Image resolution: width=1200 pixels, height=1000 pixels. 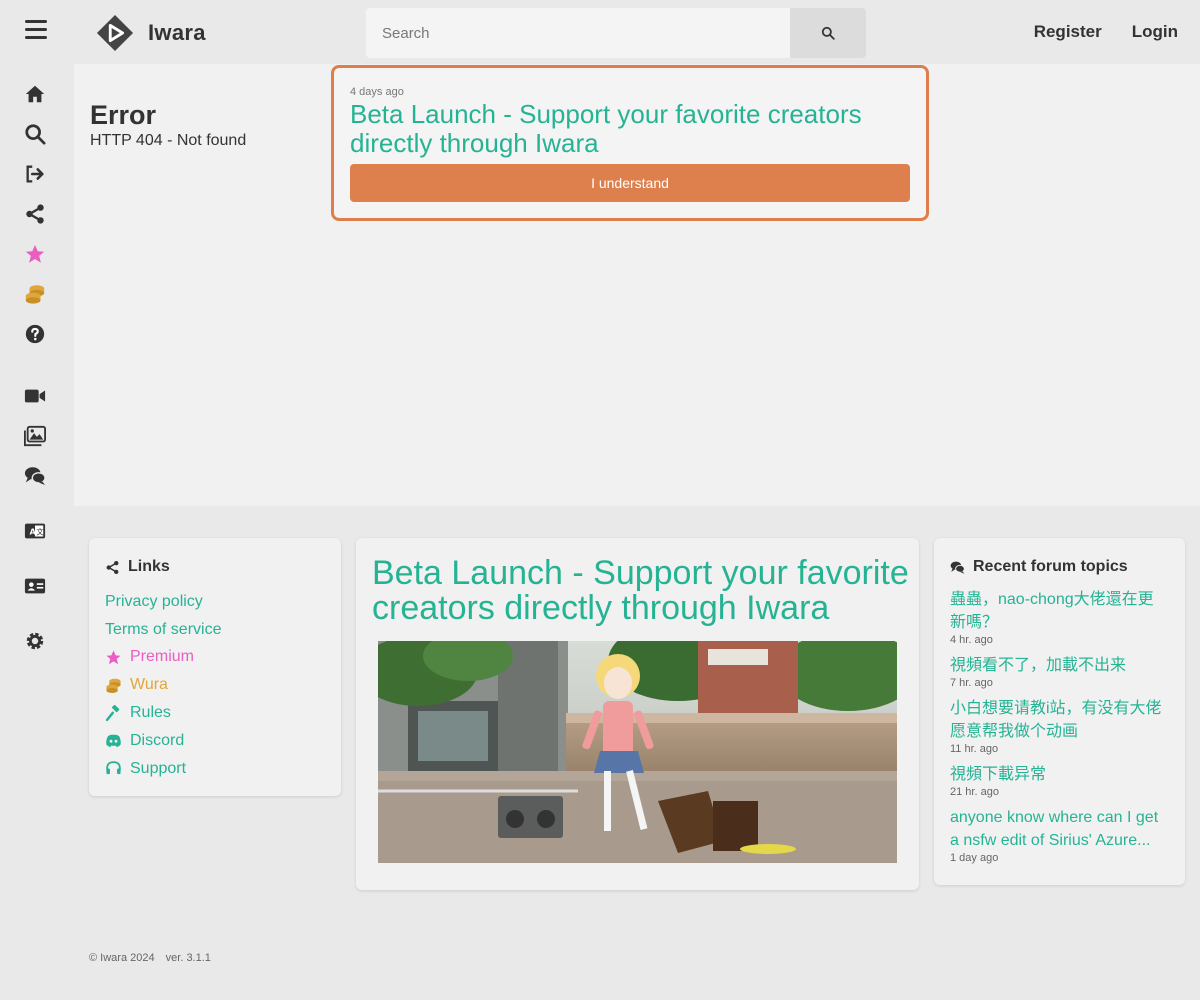 What do you see at coordinates (188, 958) in the screenshot?
I see `footer-version: ver. 3.1.1` at bounding box center [188, 958].